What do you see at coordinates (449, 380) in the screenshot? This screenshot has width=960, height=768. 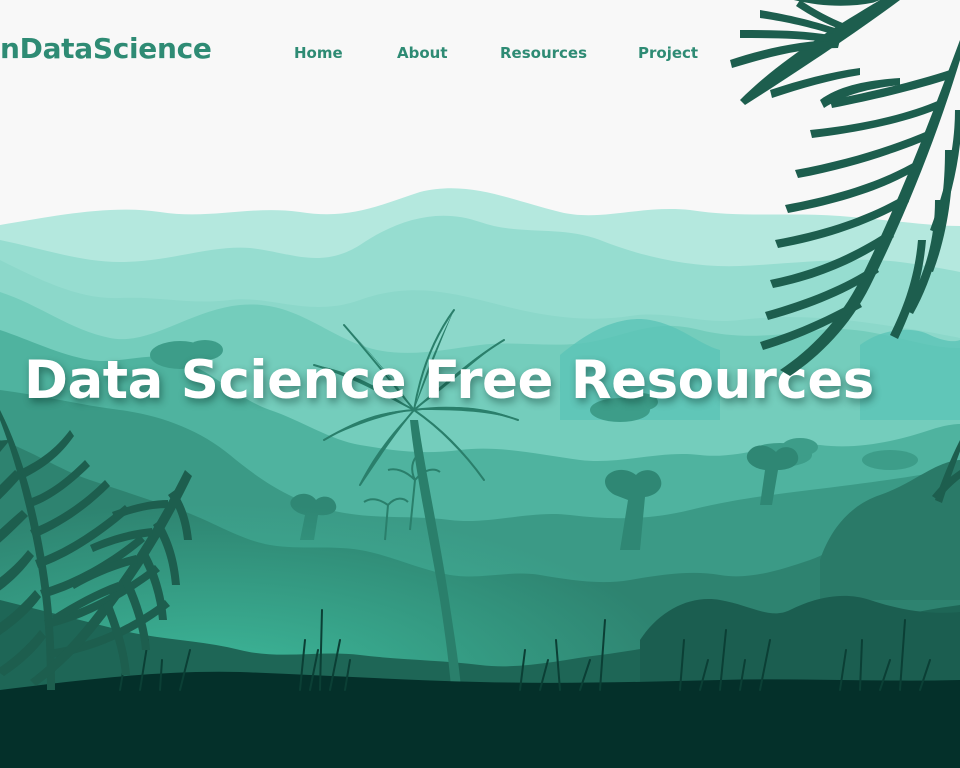 I see `hero-title: Data Science Free Resources` at bounding box center [449, 380].